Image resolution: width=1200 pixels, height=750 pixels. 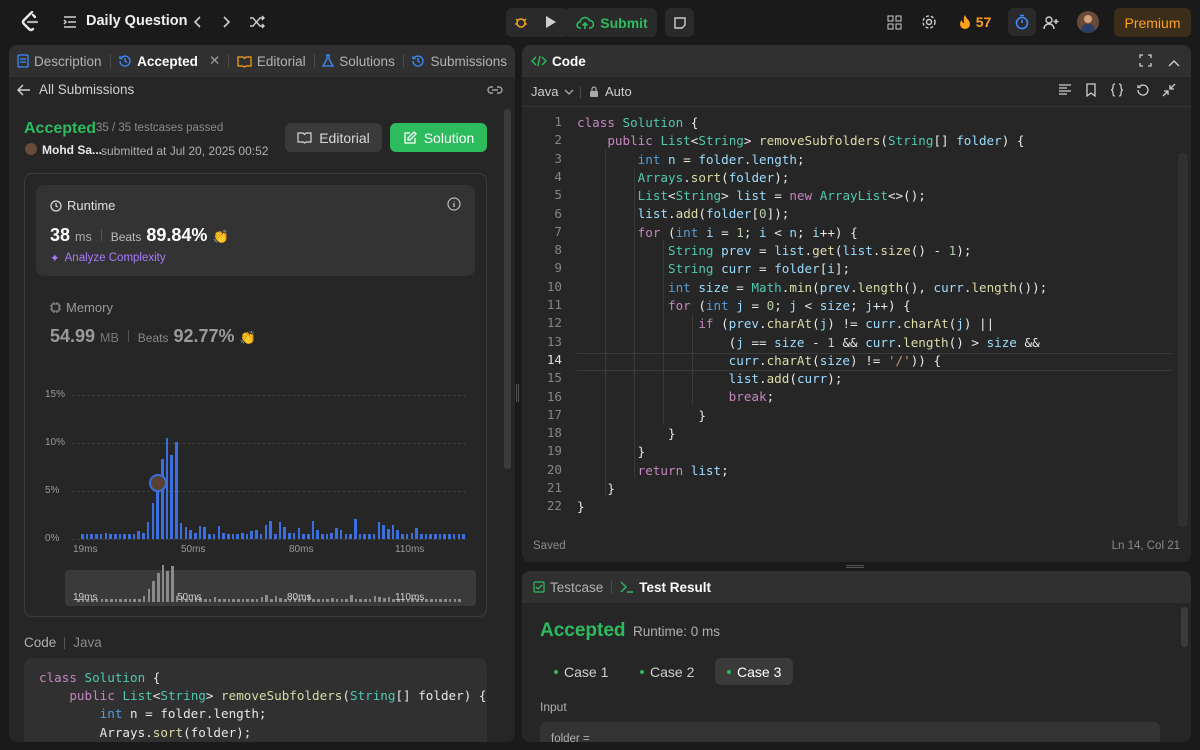 I want to click on vertical-resize-handle, so click(x=517, y=393).